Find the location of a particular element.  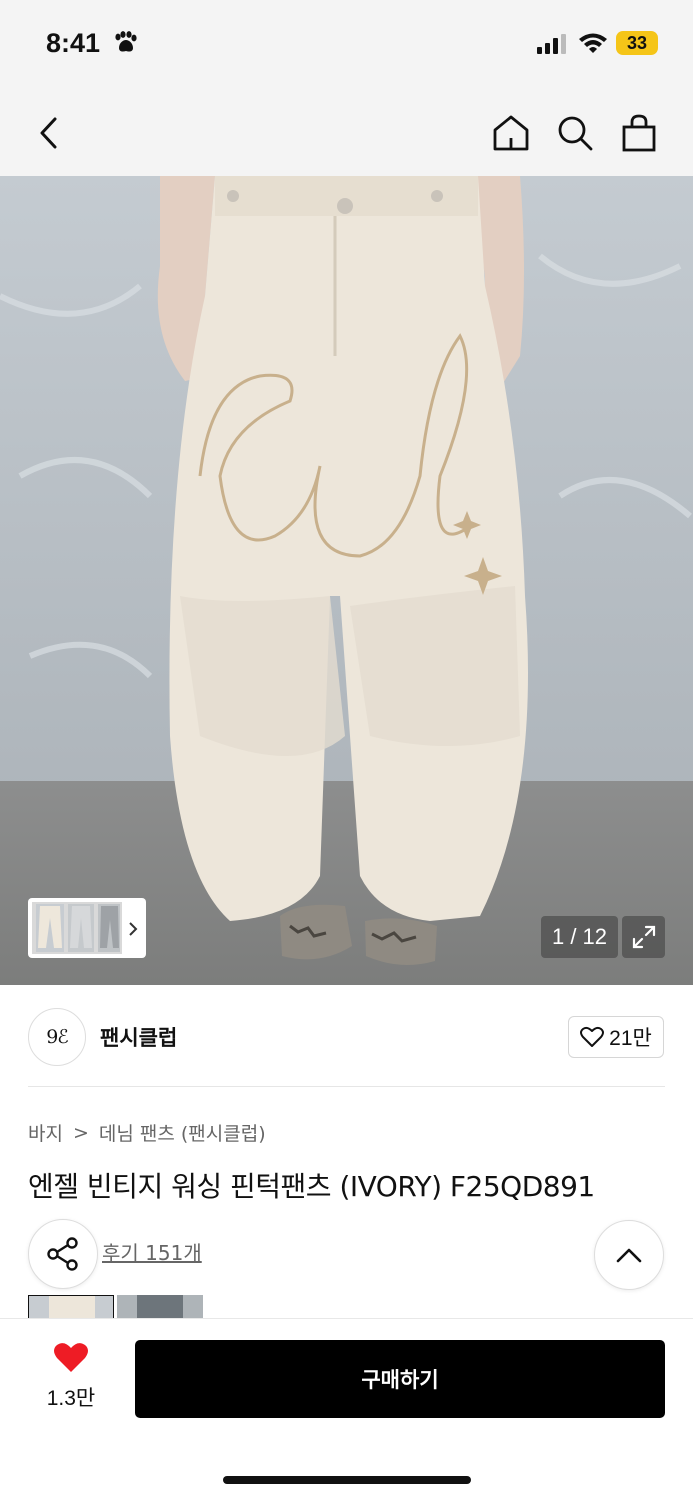

brand-name: 팬시클럽 is located at coordinates (138, 1037).